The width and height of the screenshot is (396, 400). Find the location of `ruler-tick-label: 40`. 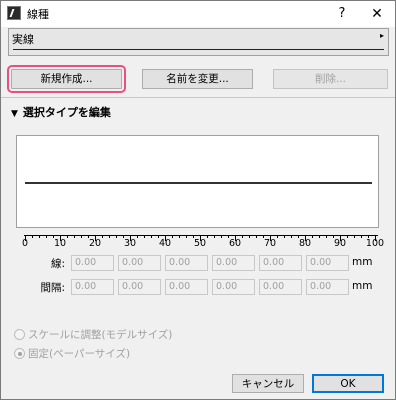

ruler-tick-label: 40 is located at coordinates (165, 243).